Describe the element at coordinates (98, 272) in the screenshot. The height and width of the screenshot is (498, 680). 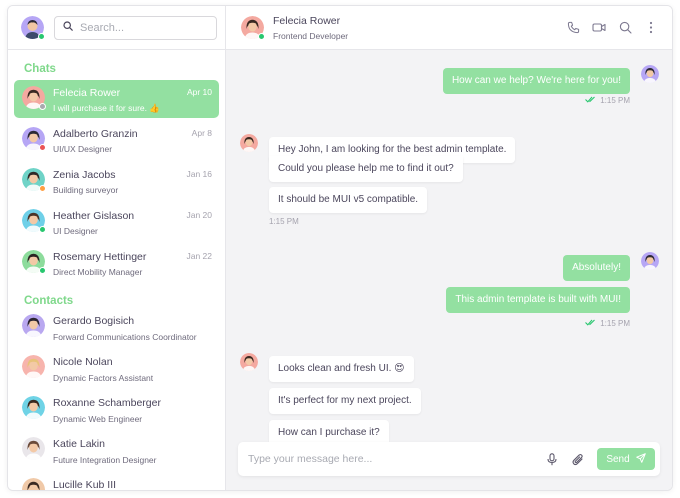
I see `chat-preview: Direct Mobility Manager` at that location.